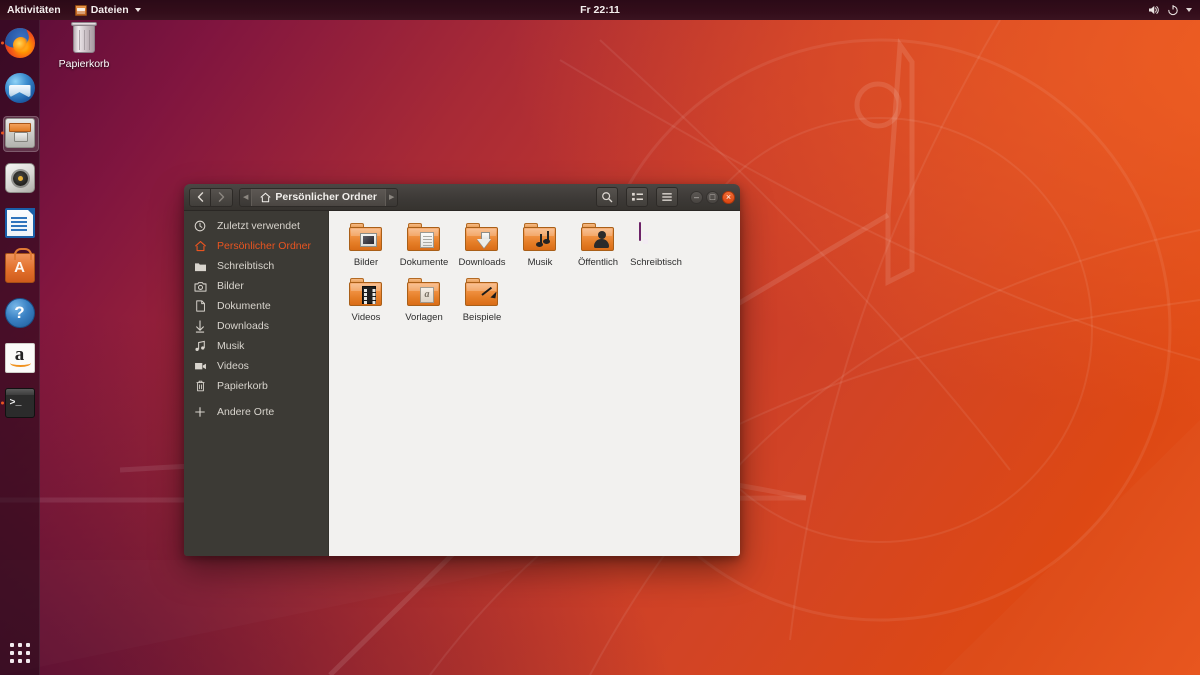  I want to click on desktop-icon-label: Papierkorb, so click(84, 64).